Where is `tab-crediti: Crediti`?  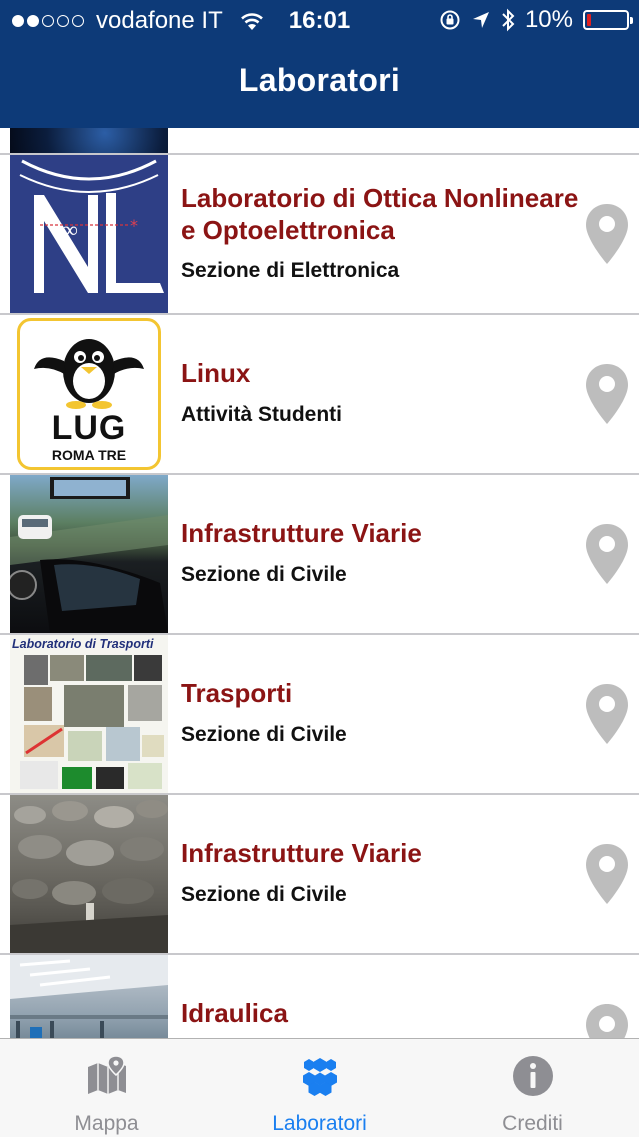
tab-crediti: Crediti is located at coordinates (532, 1088).